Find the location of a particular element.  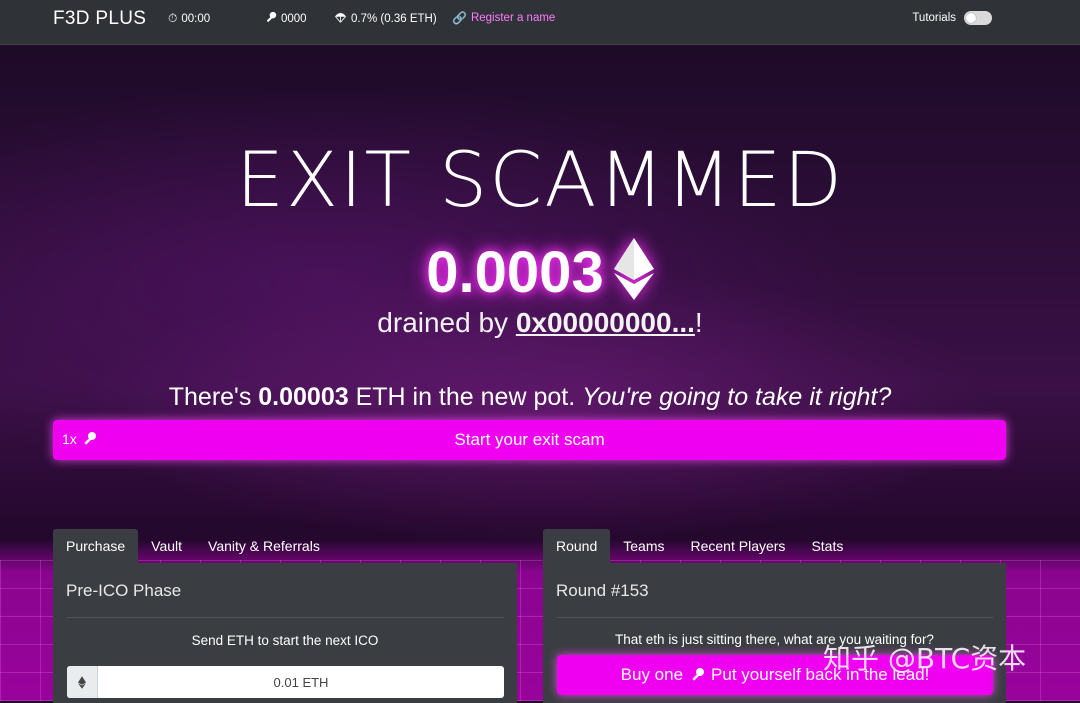

brand-logo: F3D PLUS is located at coordinates (99, 19).